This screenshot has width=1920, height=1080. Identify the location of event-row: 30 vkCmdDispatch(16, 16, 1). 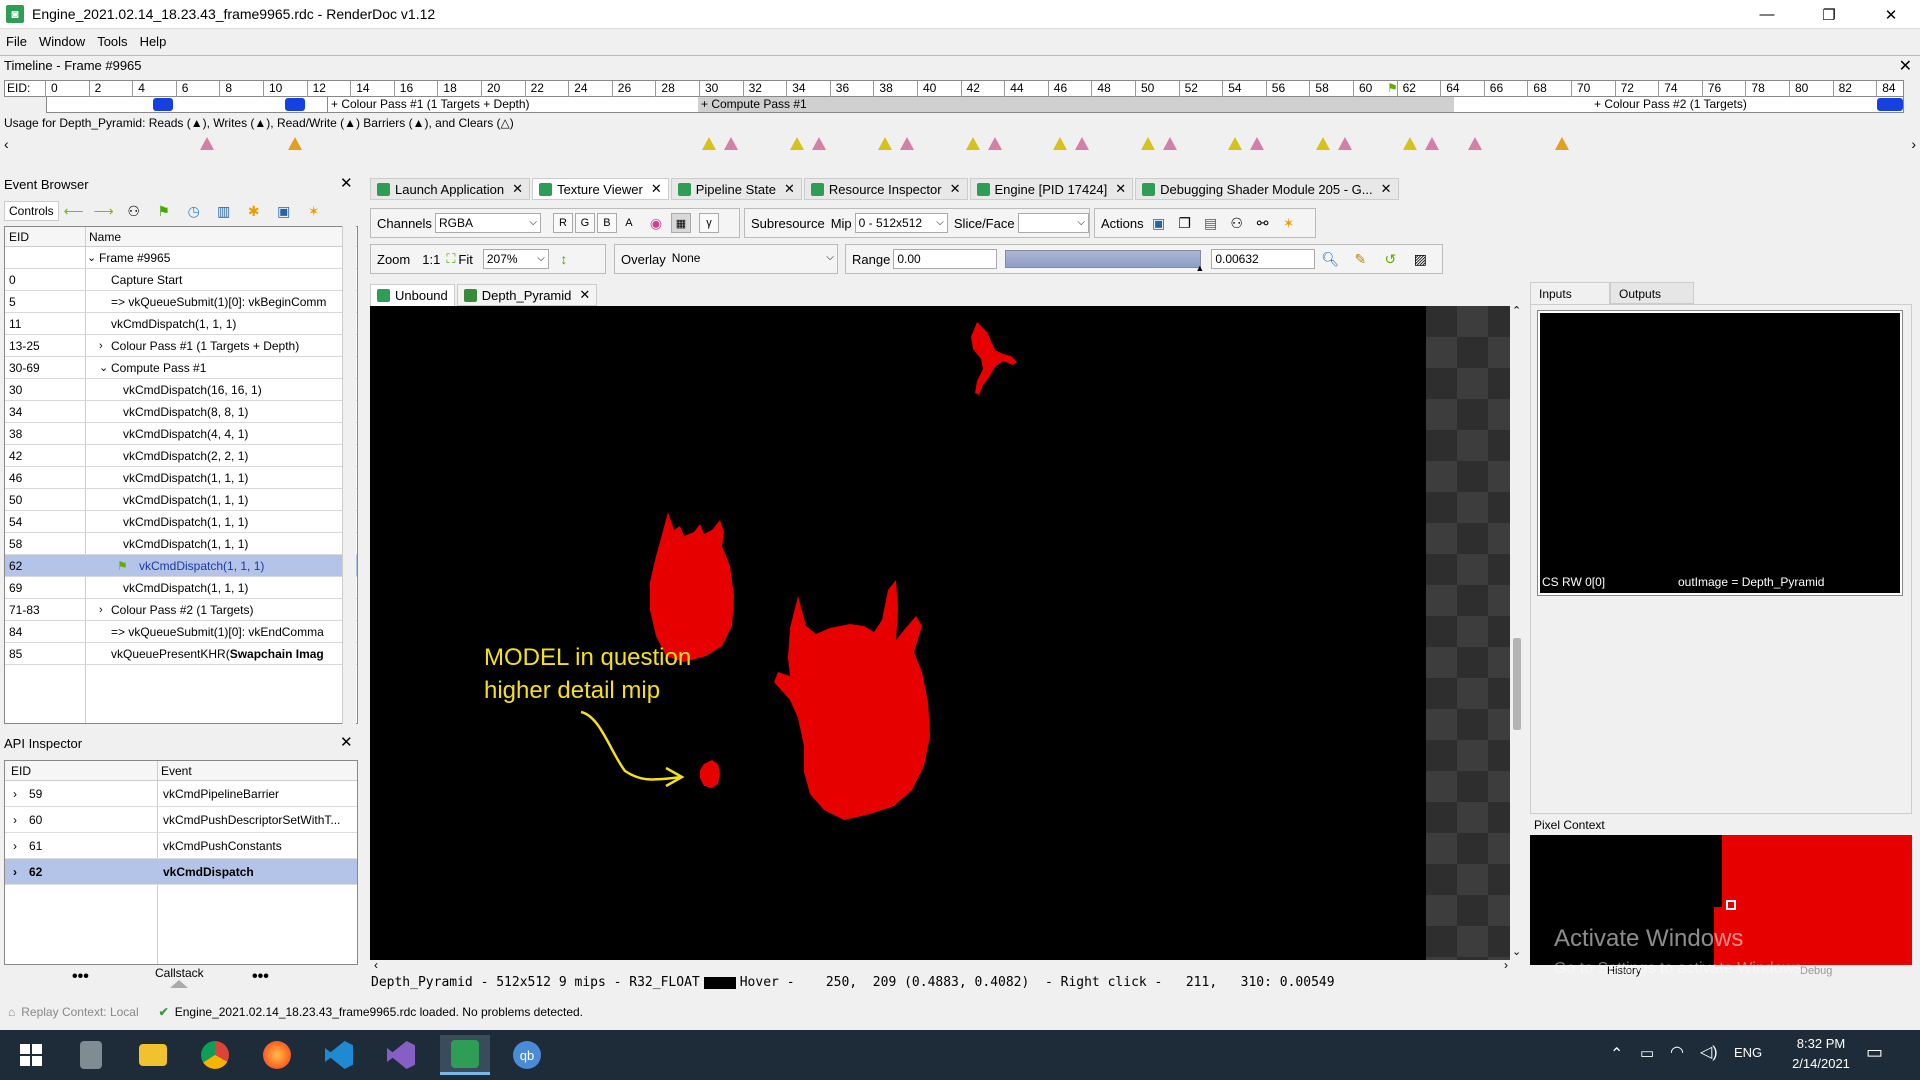
(181, 390).